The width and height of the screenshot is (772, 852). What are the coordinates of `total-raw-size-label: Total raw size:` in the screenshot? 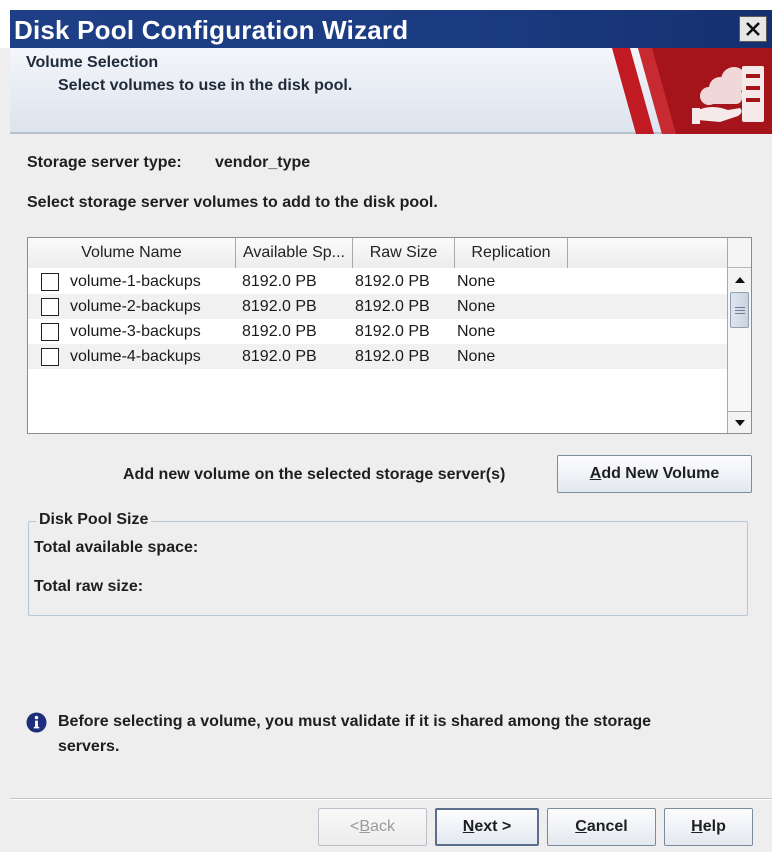 It's located at (89, 586).